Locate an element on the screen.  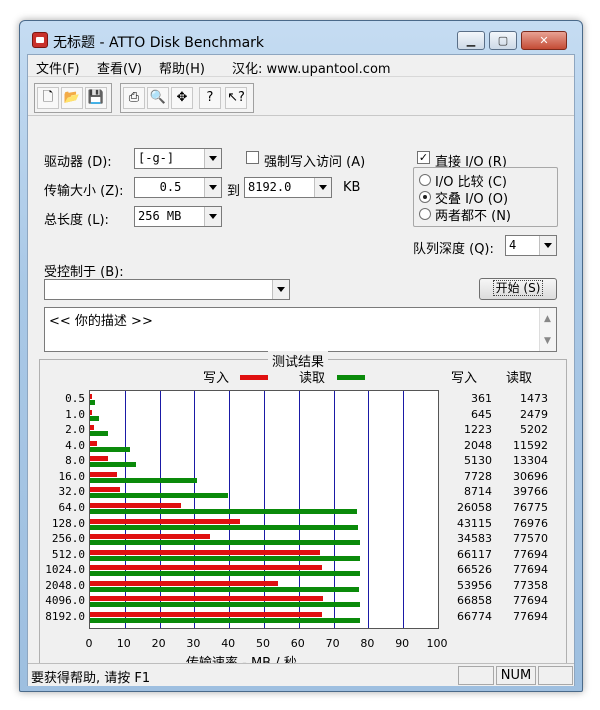
kb-label: KB is located at coordinates (352, 187).